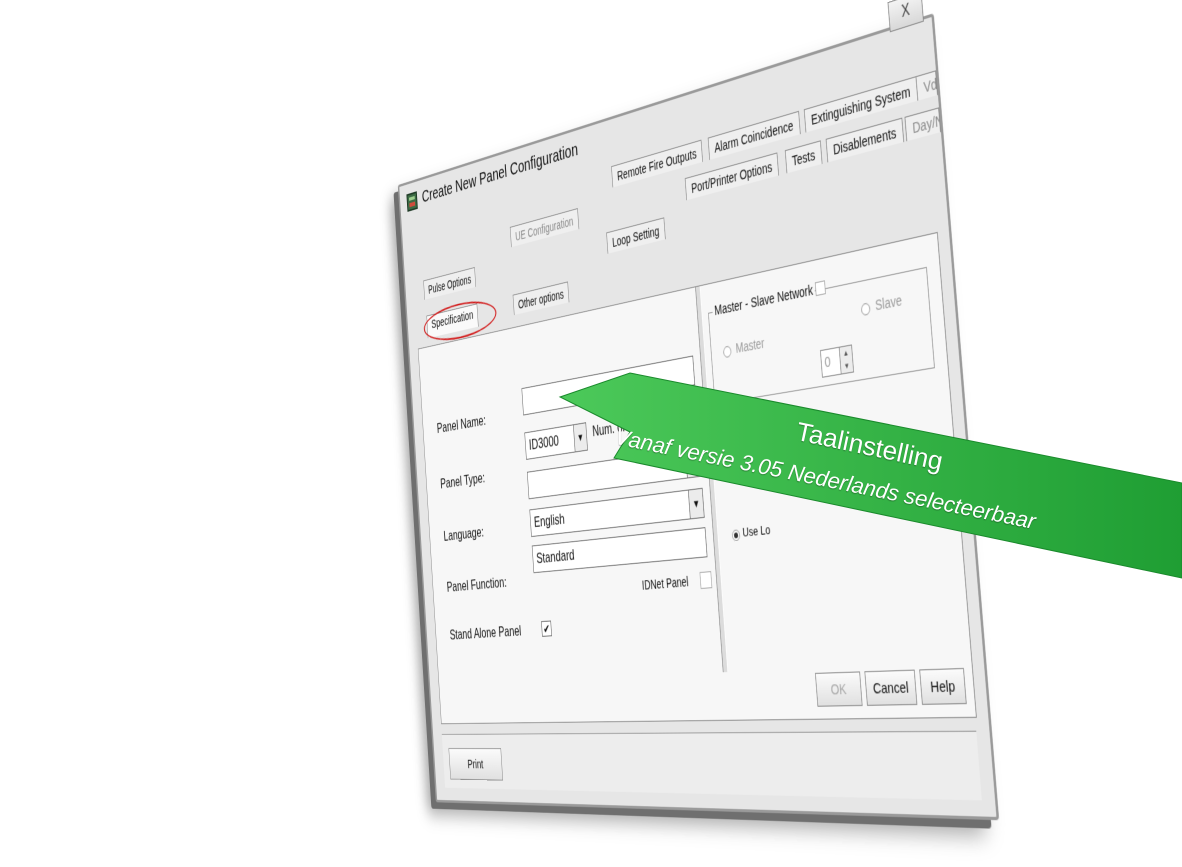 This screenshot has width=1182, height=867. Describe the element at coordinates (758, 415) in the screenshot. I see `num-slaves-label: Number of Slaves:` at that location.